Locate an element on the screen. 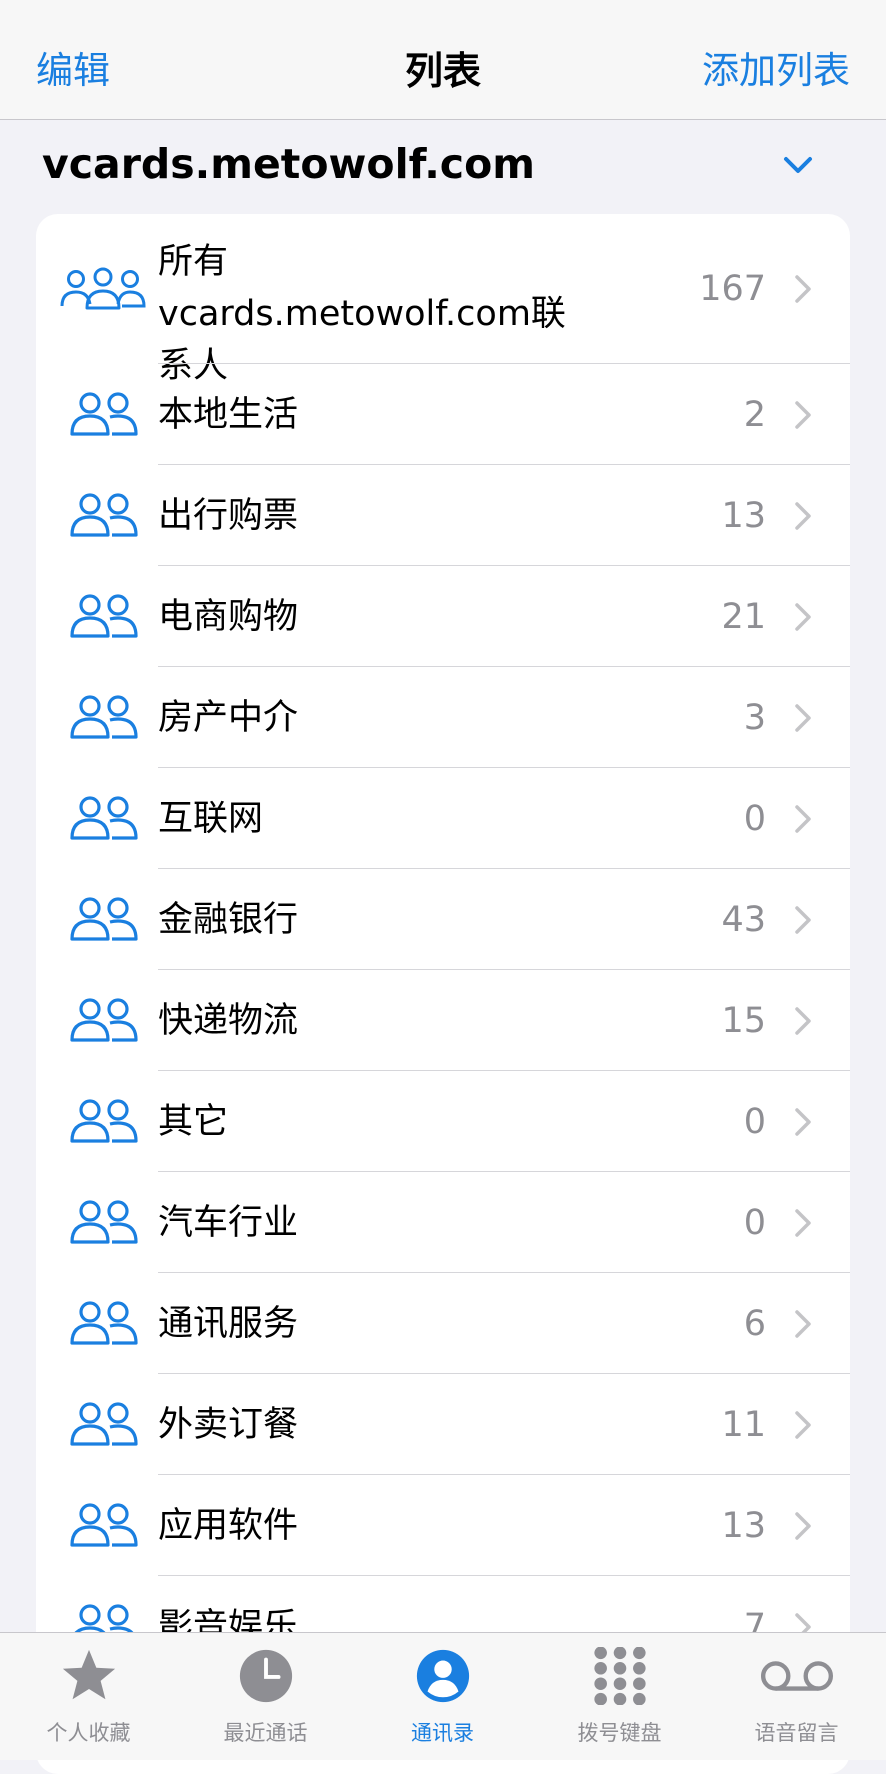  tab-voicemail: 语音留言 is located at coordinates (796, 1697).